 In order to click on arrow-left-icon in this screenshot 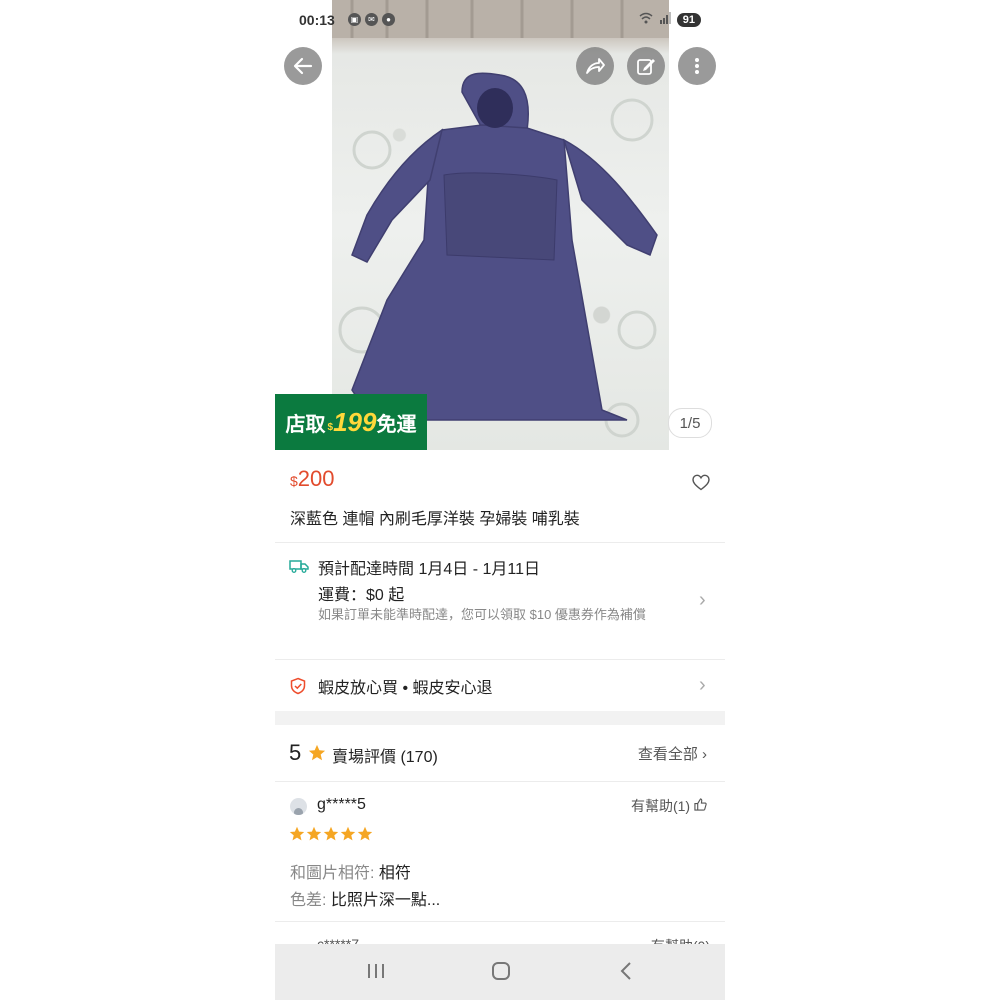, I will do `click(303, 66)`.